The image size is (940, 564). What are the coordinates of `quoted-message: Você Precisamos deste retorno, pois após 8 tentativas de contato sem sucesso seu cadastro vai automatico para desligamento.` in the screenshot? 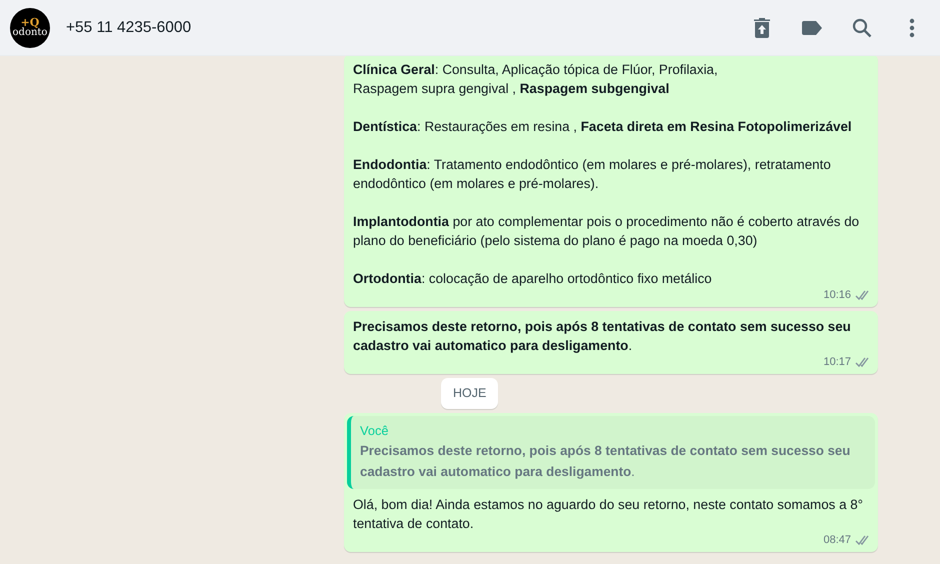 It's located at (611, 452).